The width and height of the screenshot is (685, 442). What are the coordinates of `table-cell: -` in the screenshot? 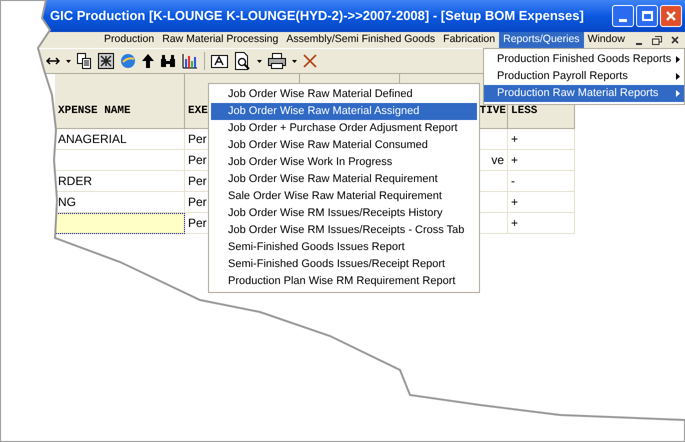 It's located at (541, 181).